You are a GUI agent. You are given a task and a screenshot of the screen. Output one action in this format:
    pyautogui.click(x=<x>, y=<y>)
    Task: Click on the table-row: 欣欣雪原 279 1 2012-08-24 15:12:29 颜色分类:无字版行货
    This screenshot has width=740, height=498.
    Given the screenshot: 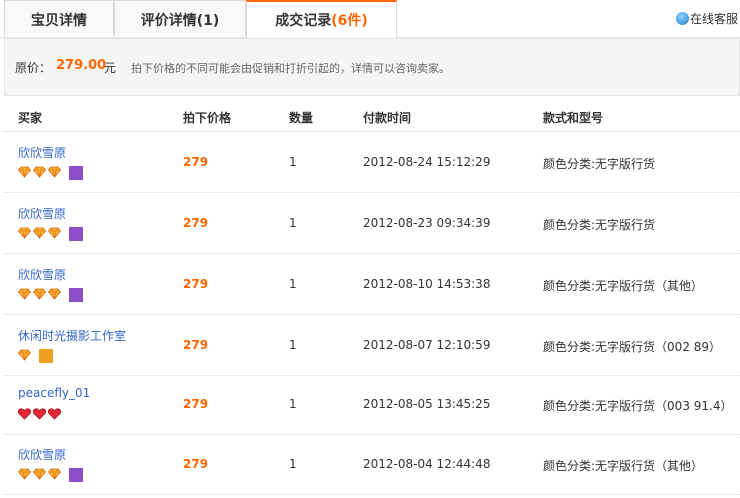 What is the action you would take?
    pyautogui.click(x=372, y=162)
    